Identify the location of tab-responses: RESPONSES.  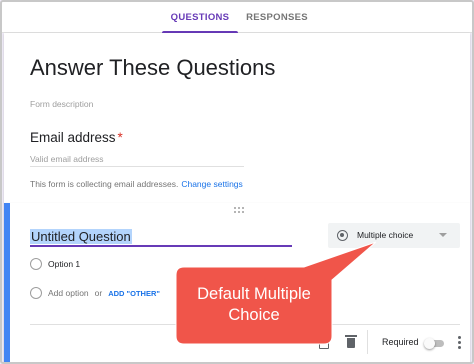
(277, 17).